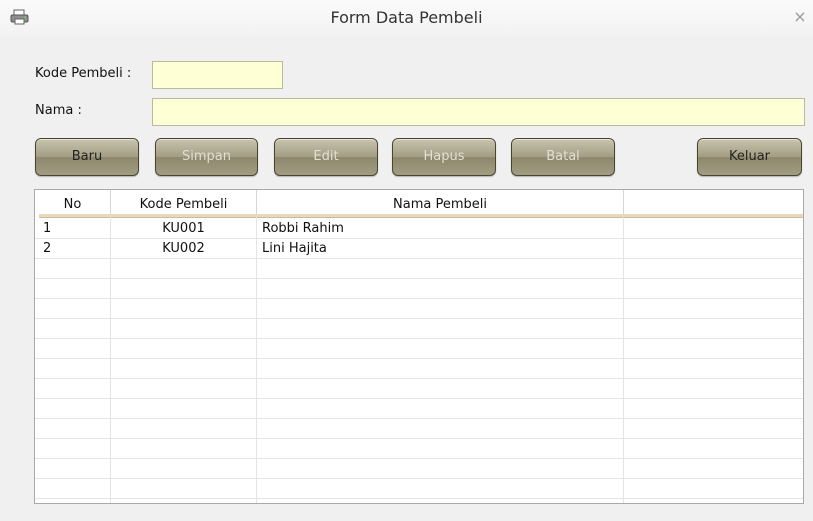 Image resolution: width=813 pixels, height=521 pixels. What do you see at coordinates (440, 202) in the screenshot?
I see `column-header-nama-pembeli: Nama Pembeli` at bounding box center [440, 202].